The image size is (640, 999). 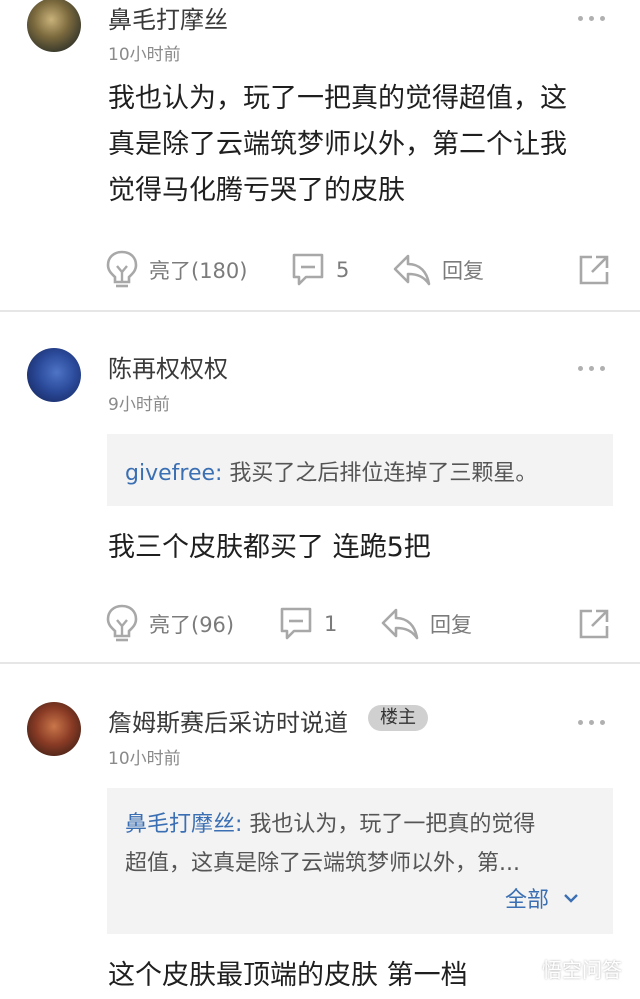 I want to click on like-label: 亮了(96), so click(x=192, y=625).